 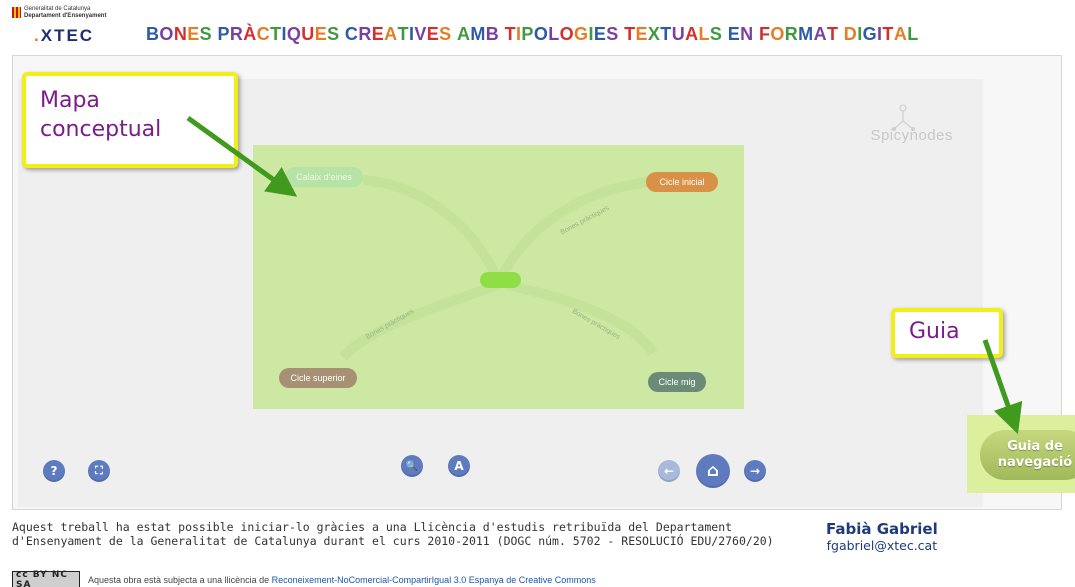 I want to click on guide-line2: navegació, so click(x=1035, y=462).